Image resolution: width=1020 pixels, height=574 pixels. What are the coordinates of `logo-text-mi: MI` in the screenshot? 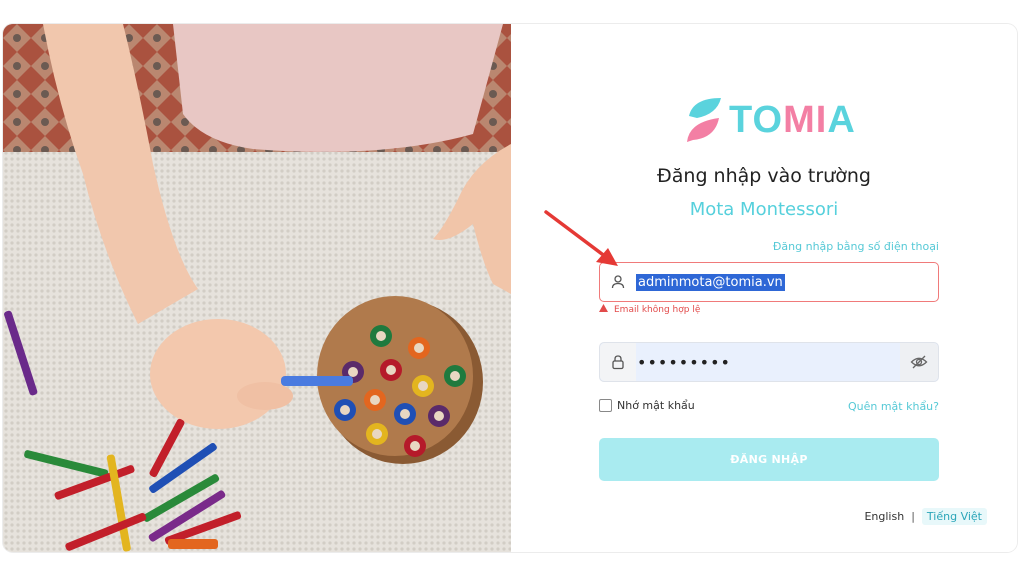 It's located at (805, 119).